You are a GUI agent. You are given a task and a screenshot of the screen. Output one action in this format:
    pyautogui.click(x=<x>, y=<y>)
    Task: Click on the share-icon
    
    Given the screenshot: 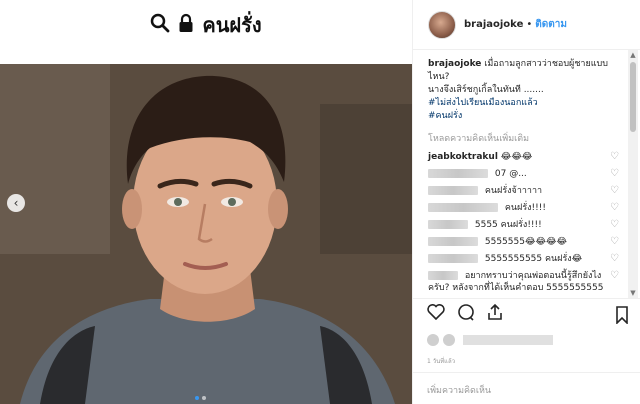 What is the action you would take?
    pyautogui.click(x=495, y=313)
    